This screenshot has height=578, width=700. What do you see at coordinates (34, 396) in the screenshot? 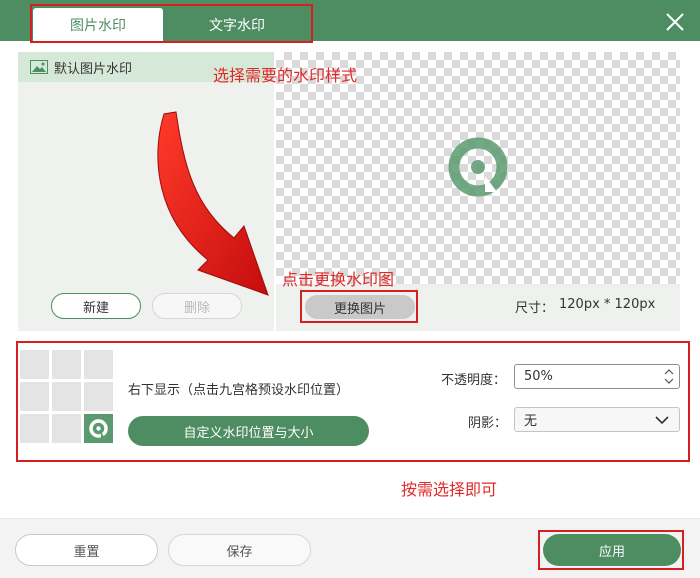
I see `grid-cell-middle-left` at bounding box center [34, 396].